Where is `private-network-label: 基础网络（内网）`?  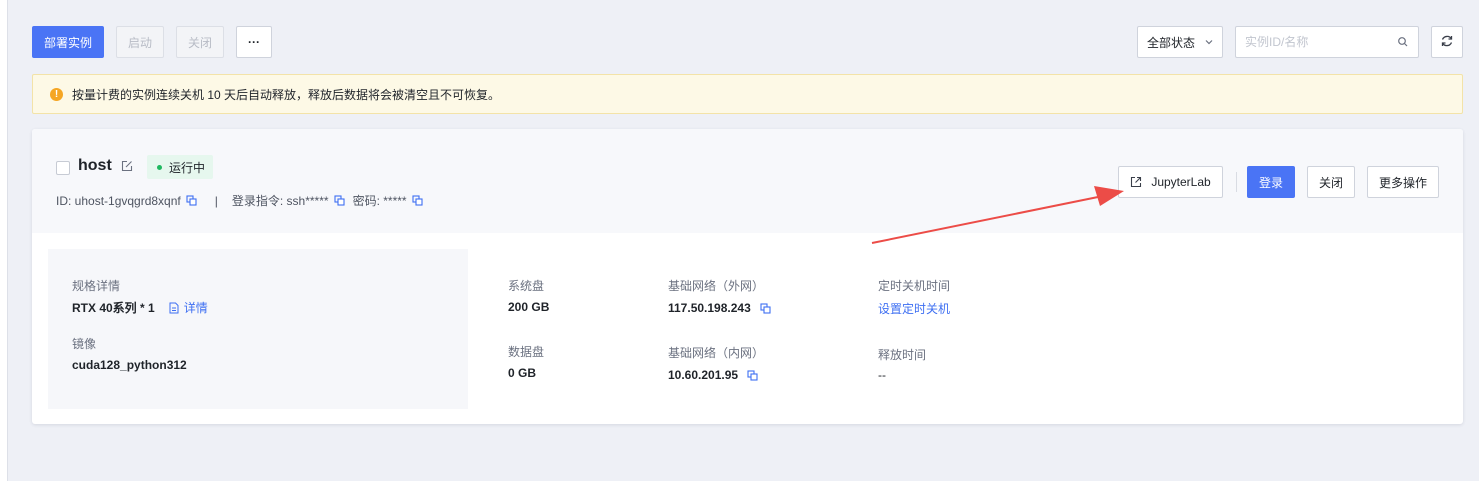 private-network-label: 基础网络（内网） is located at coordinates (716, 353).